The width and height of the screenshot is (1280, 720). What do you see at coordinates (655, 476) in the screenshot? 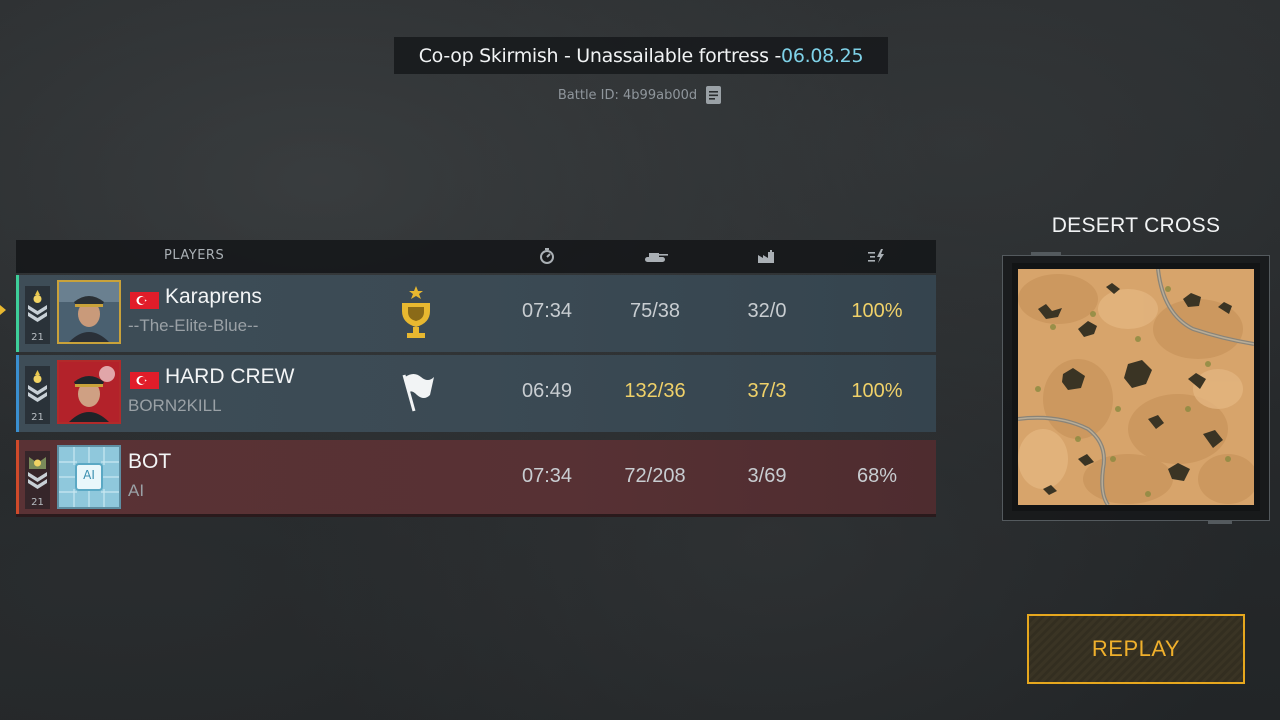
I see `cell-units: 72/208` at bounding box center [655, 476].